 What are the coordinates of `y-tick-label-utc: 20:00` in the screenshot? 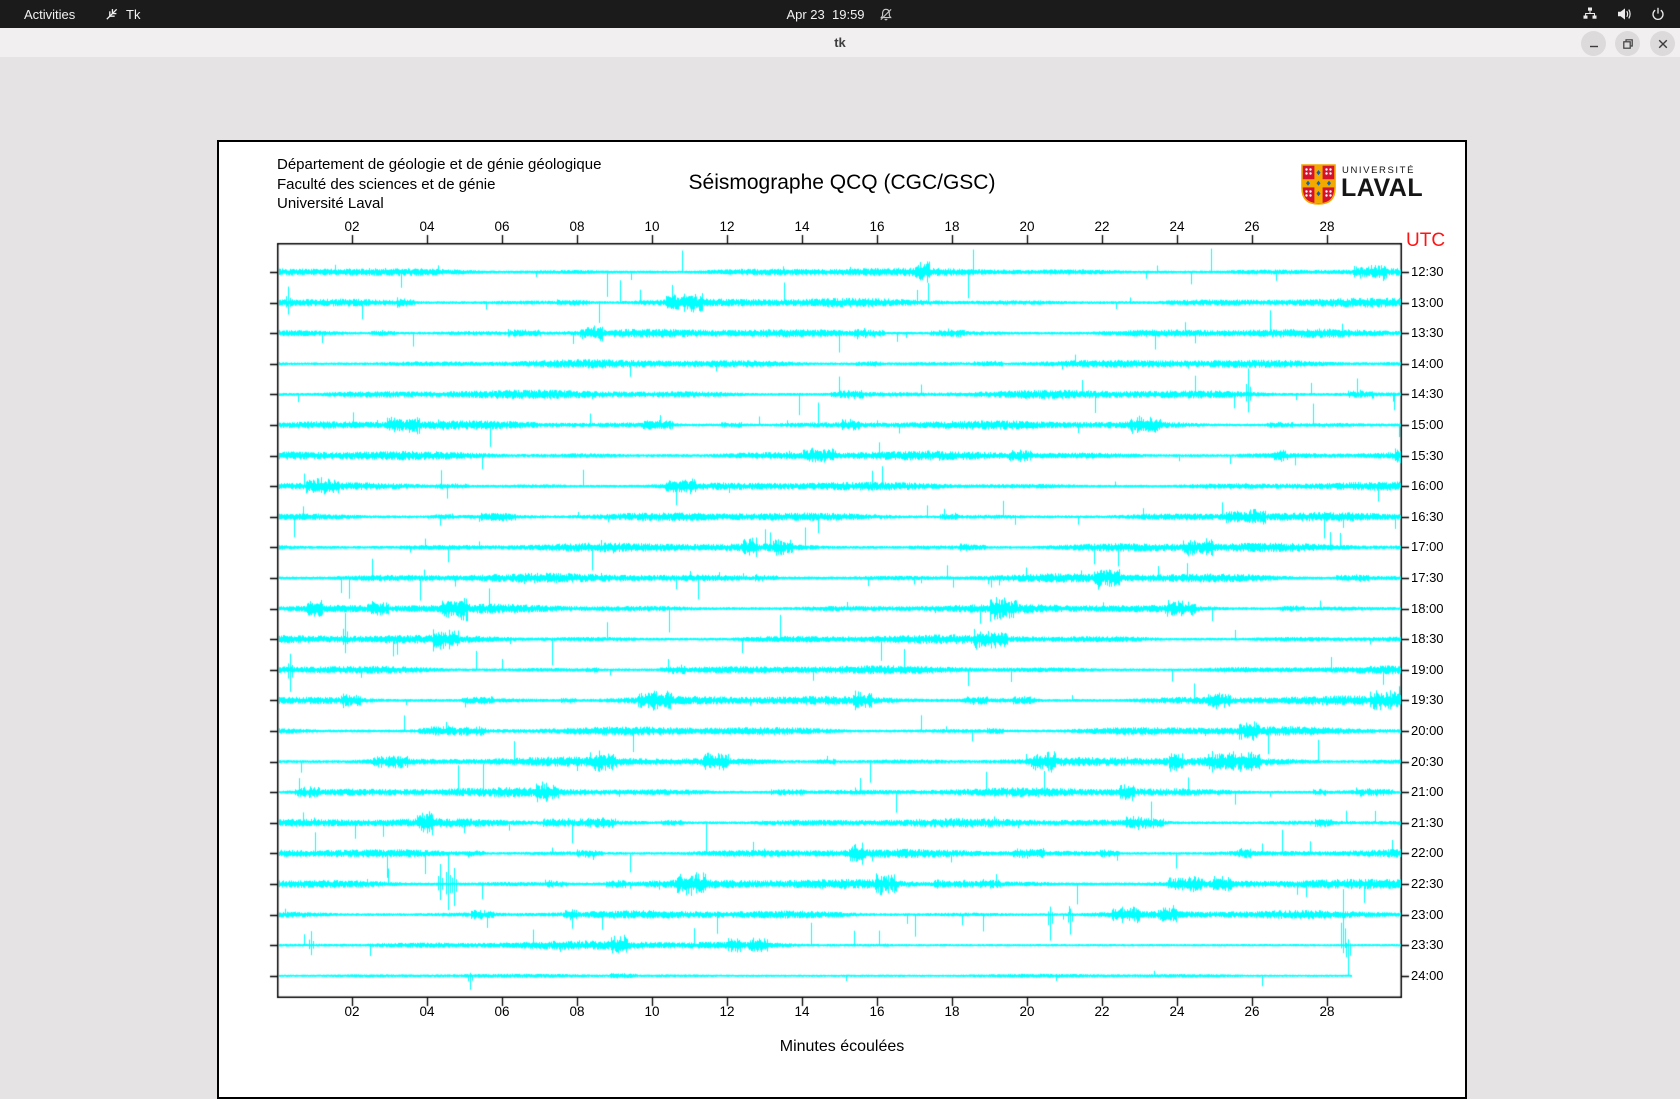 It's located at (1427, 730).